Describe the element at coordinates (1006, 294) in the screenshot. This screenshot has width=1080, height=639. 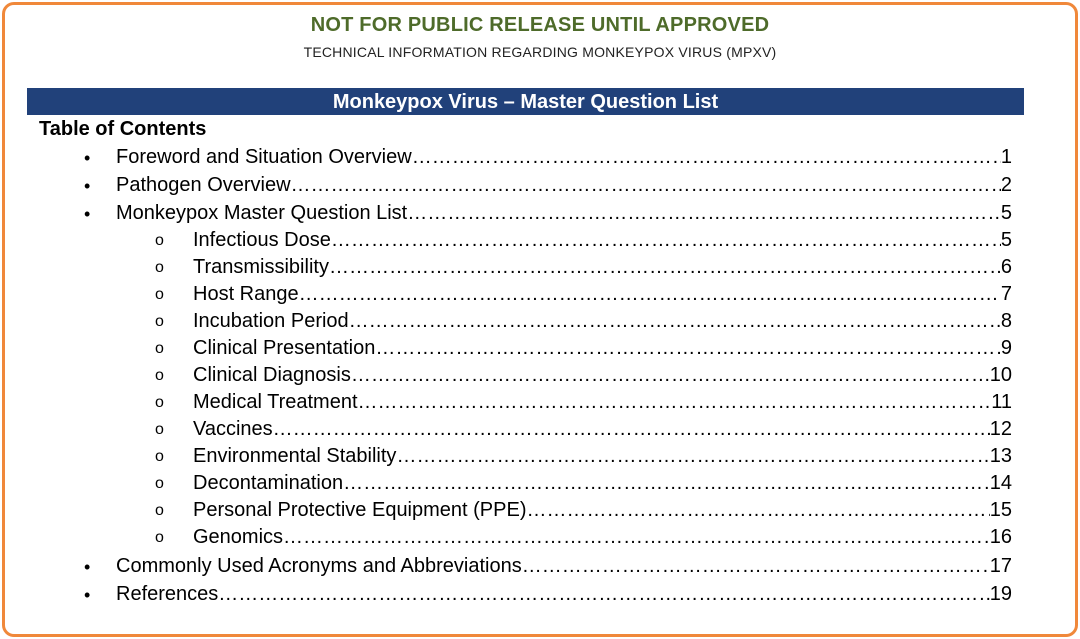
I see `toc-item-page: 7` at that location.